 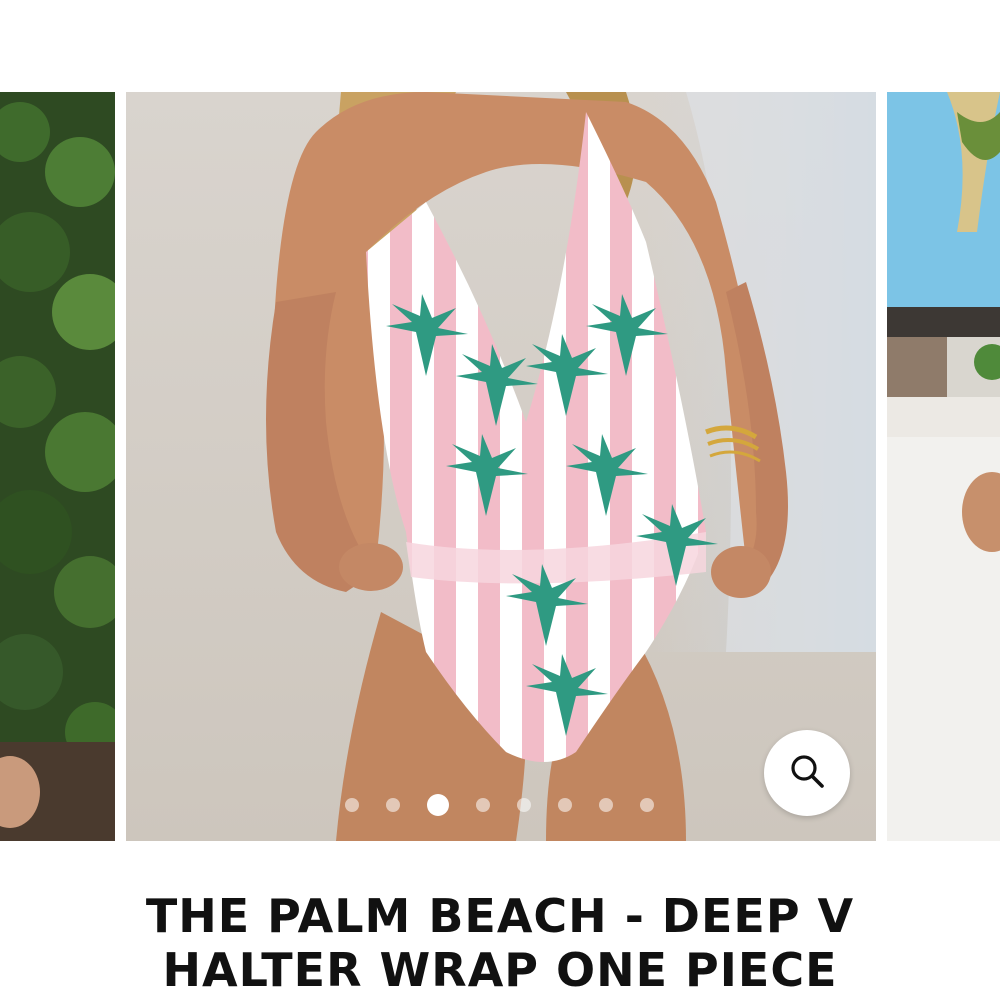 I want to click on carousel-pagination, so click(x=500, y=805).